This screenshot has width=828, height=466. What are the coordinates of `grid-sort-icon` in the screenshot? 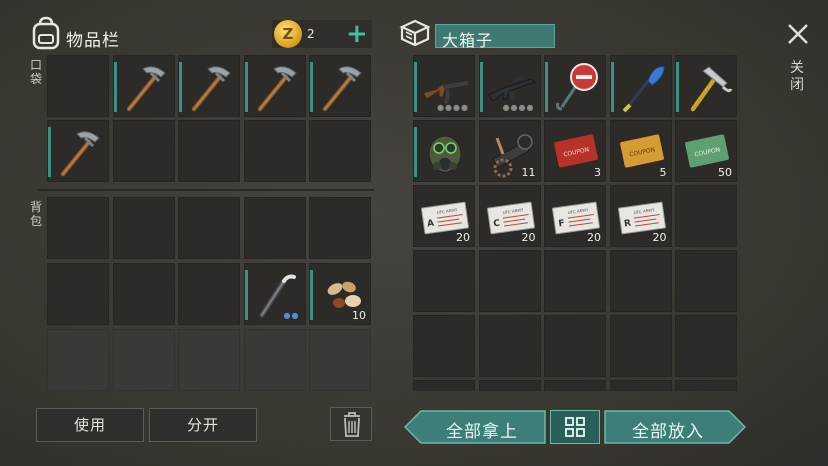 It's located at (575, 427).